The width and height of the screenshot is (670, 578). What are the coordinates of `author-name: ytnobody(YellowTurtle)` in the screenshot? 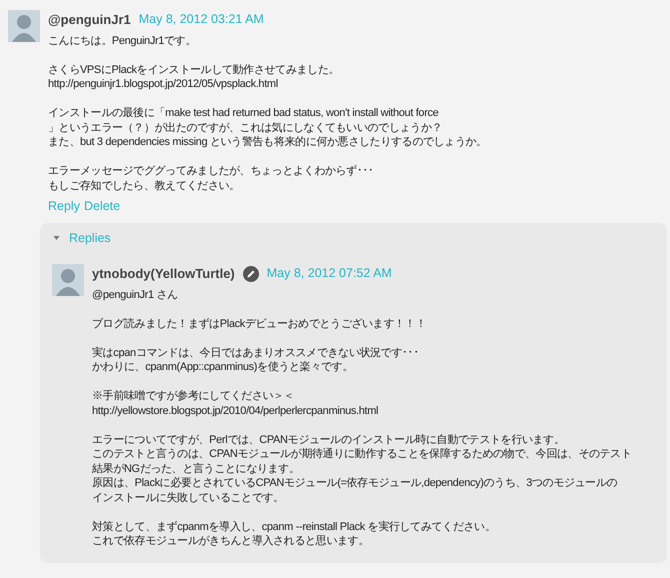 It's located at (163, 274).